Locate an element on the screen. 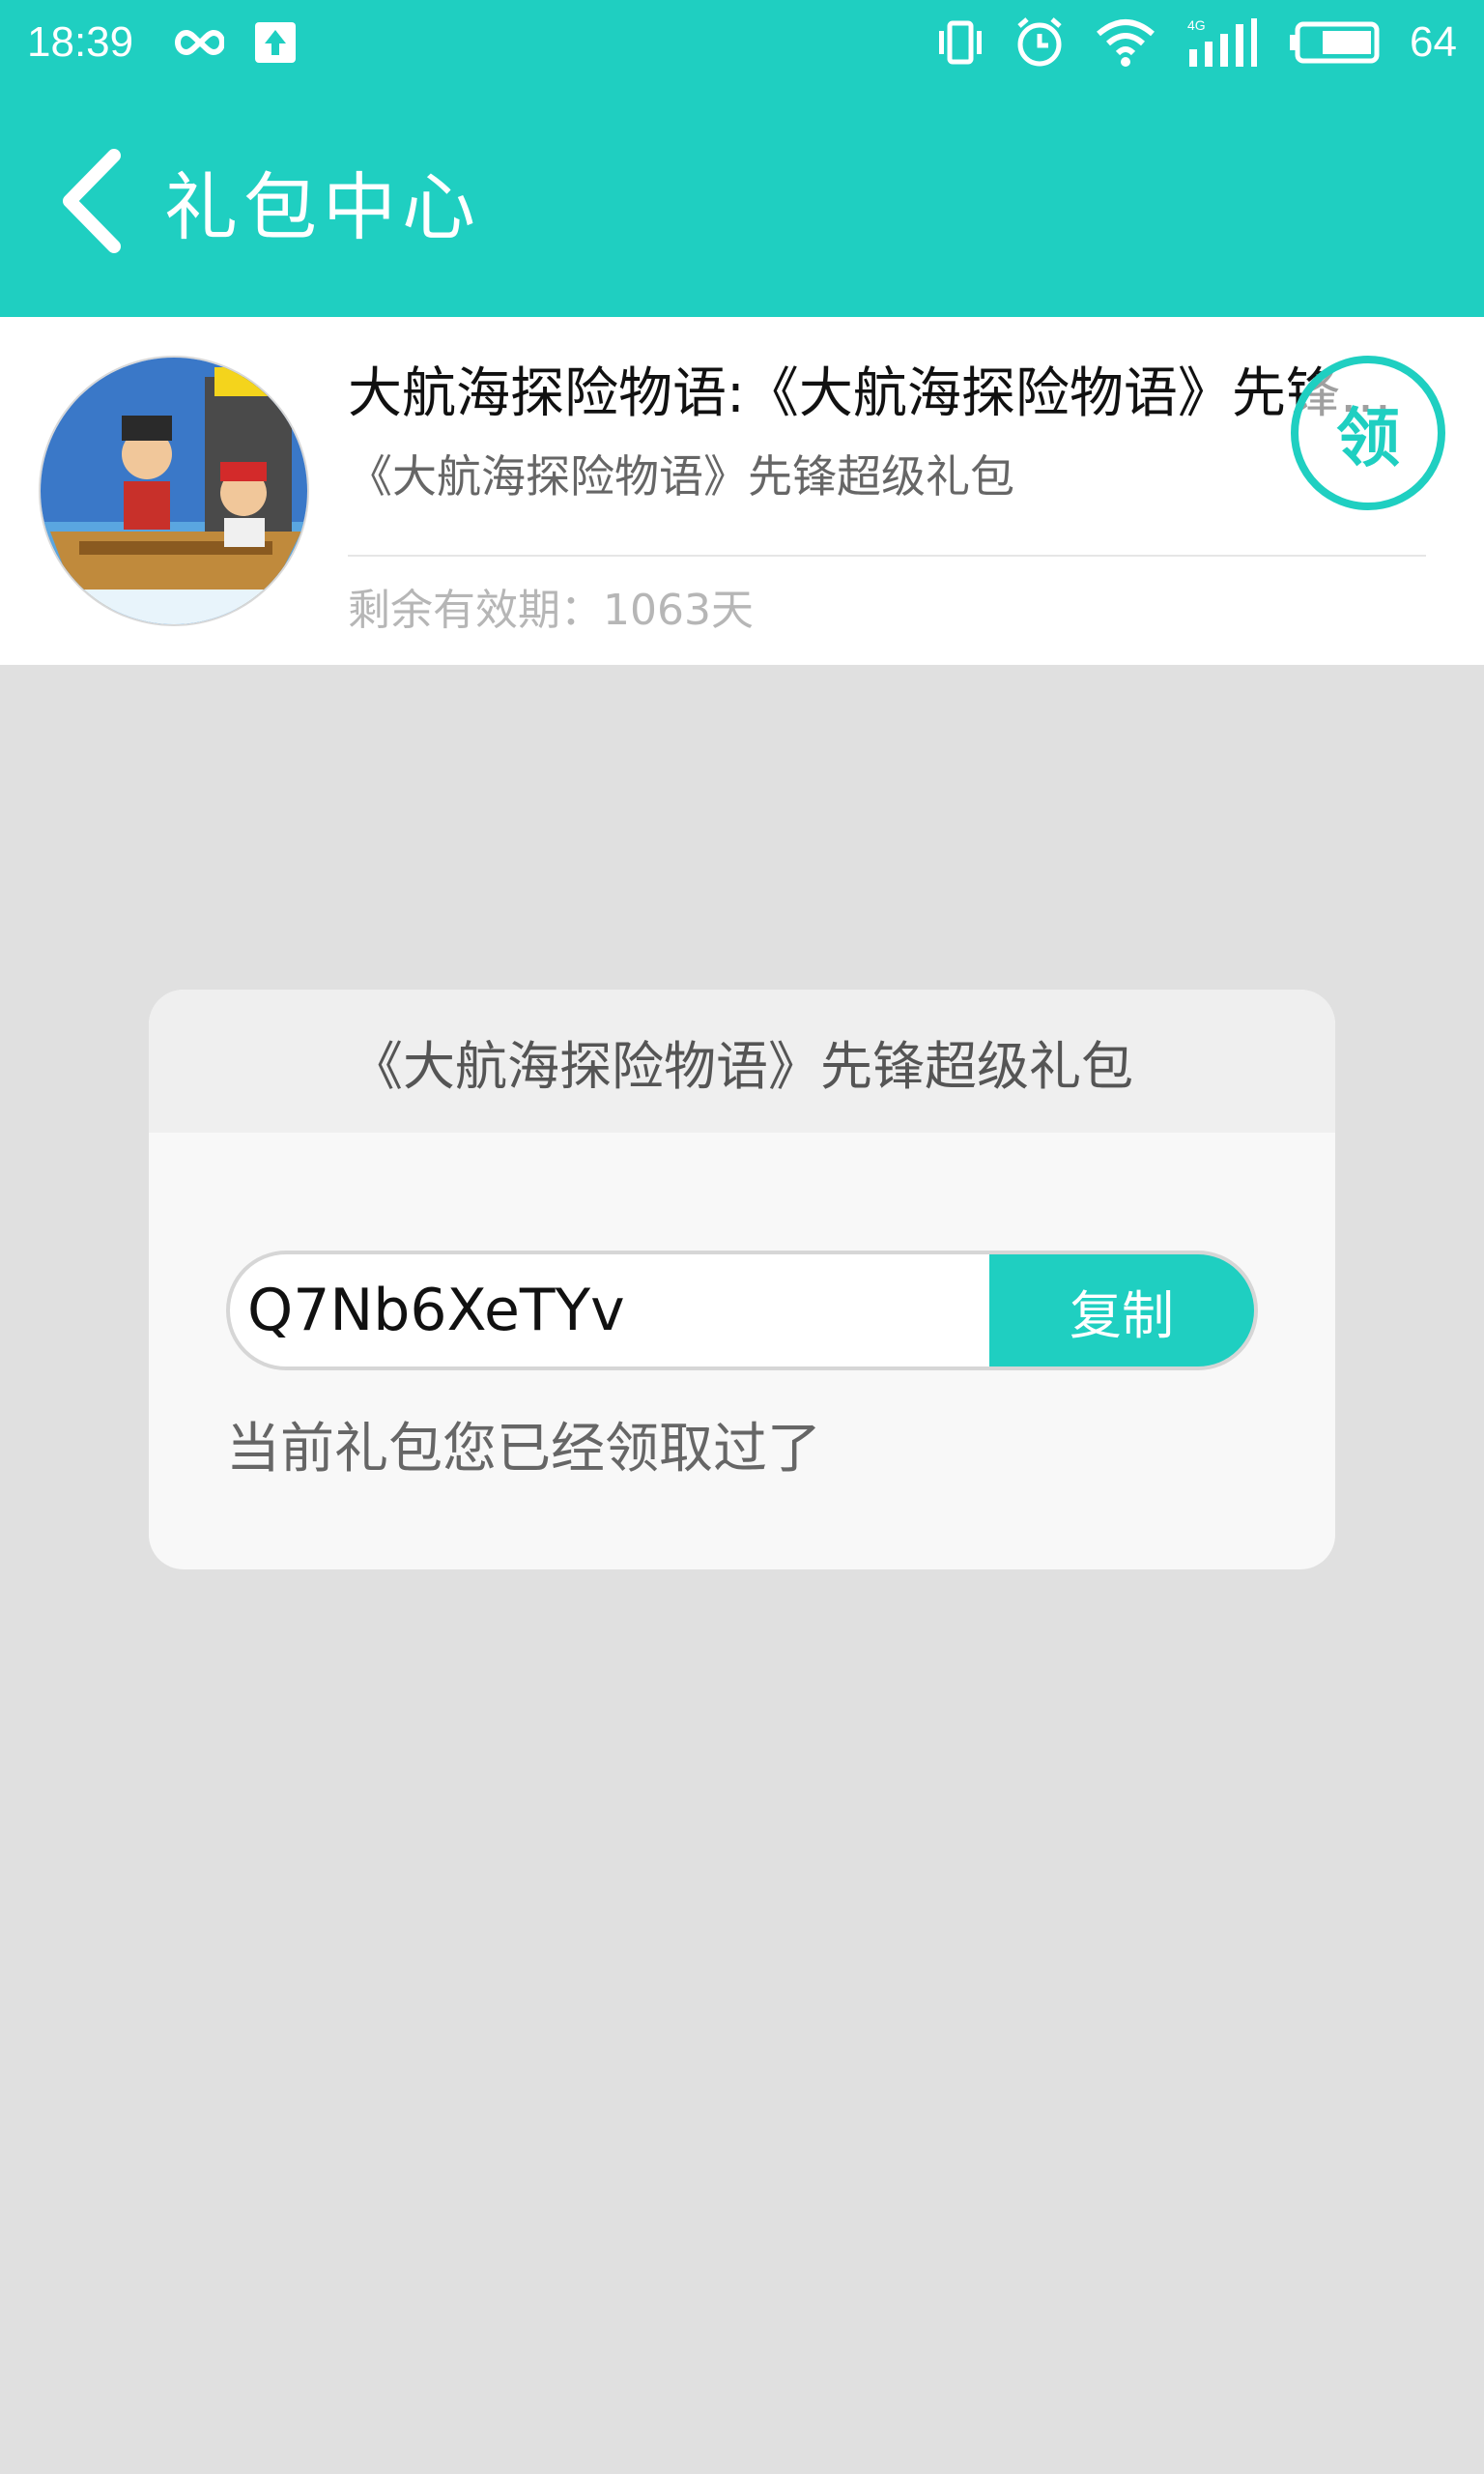 This screenshot has width=1484, height=2474. code-row: Q7Nb6XeTYv 复制 is located at coordinates (742, 1310).